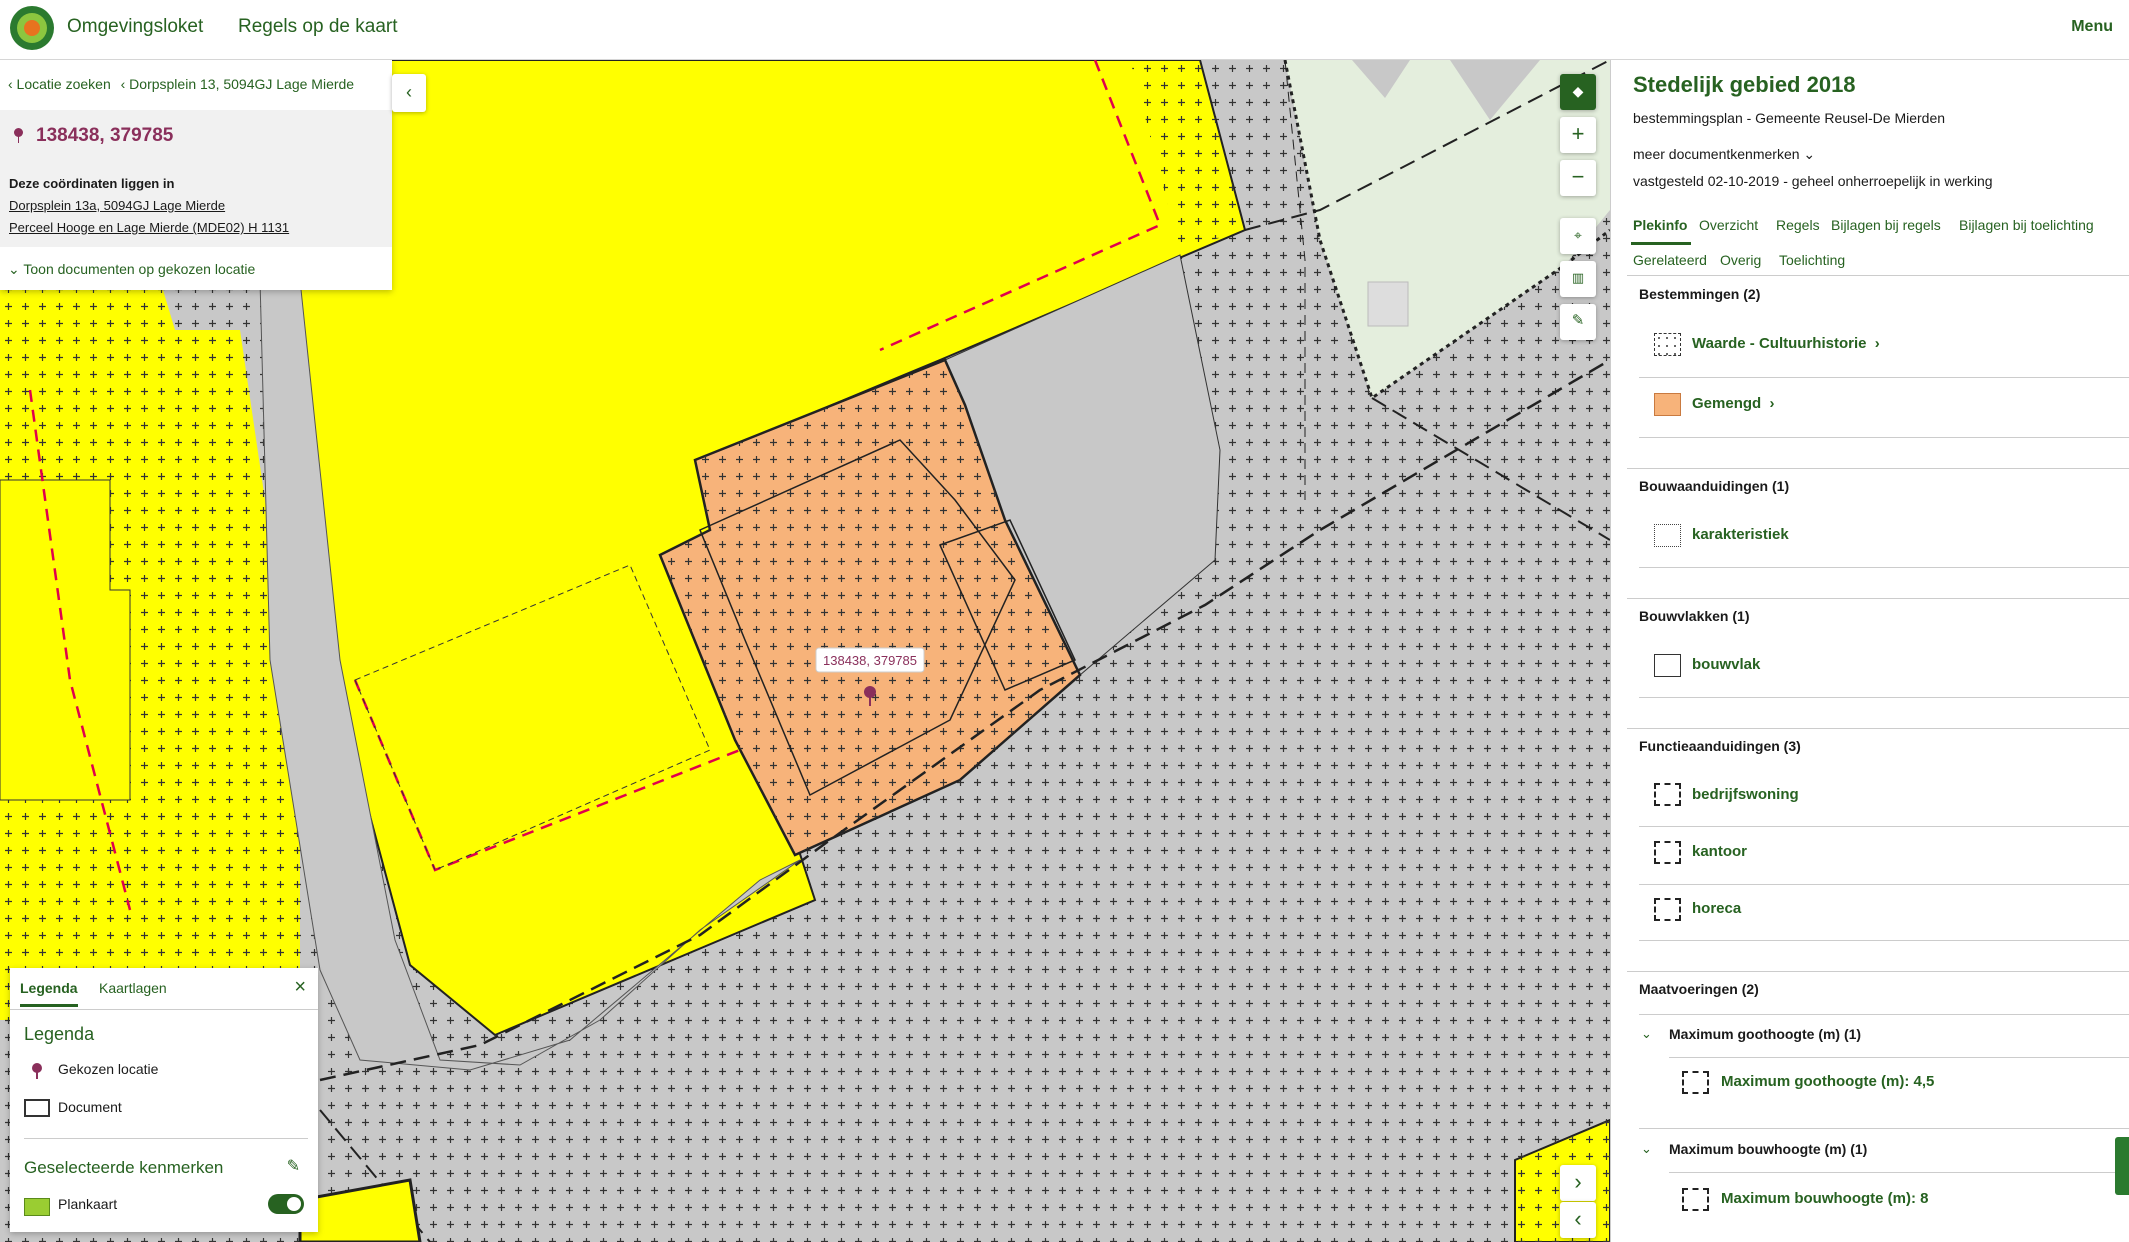  I want to click on ruler-icon: ▥, so click(1578, 277).